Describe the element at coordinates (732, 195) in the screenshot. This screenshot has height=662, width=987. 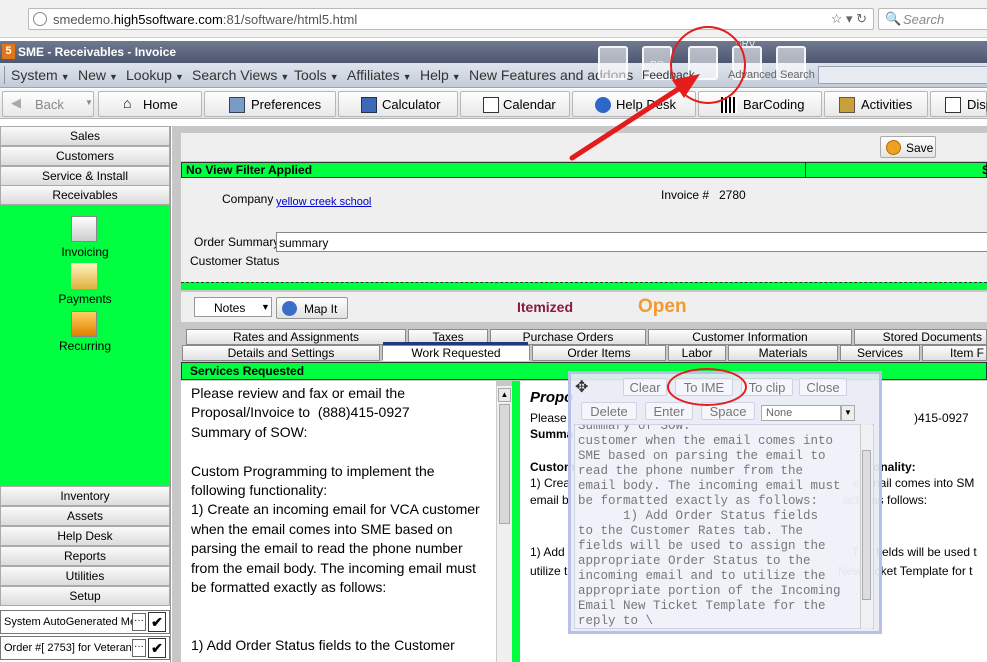
I see `invoice-number: 2780` at that location.